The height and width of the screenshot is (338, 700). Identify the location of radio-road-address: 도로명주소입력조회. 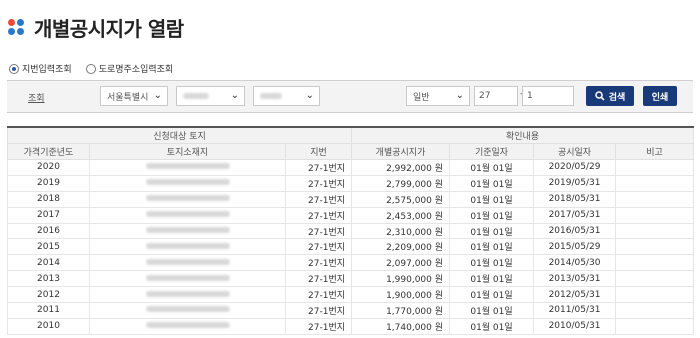
(129, 68).